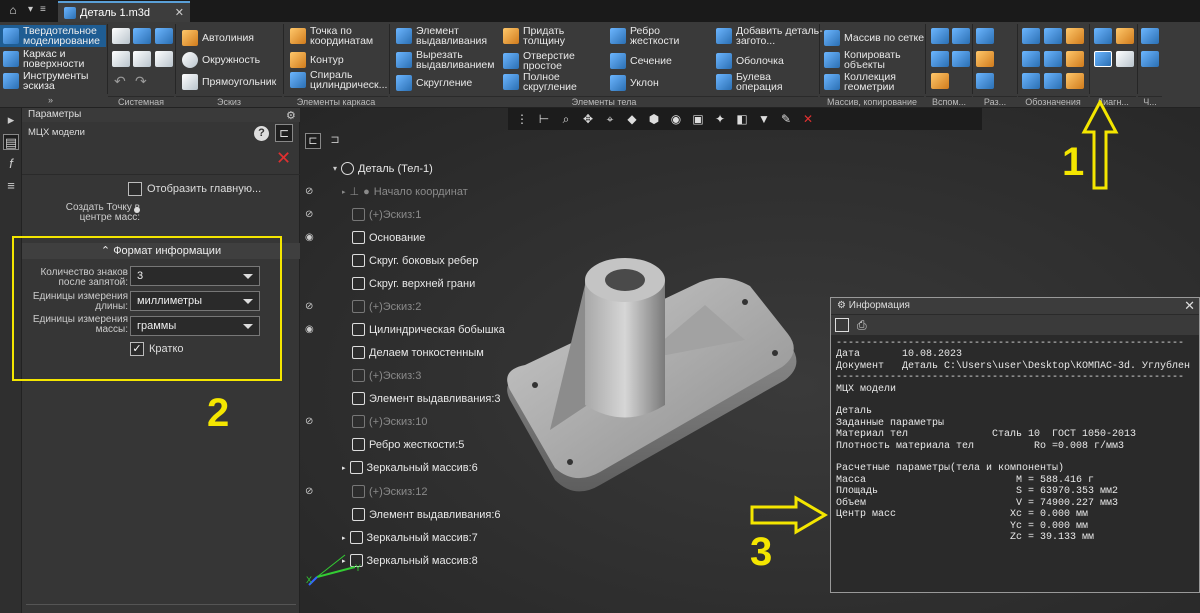  I want to click on tree-item: ▸ ⊥ ● Начало координат, so click(405, 192).